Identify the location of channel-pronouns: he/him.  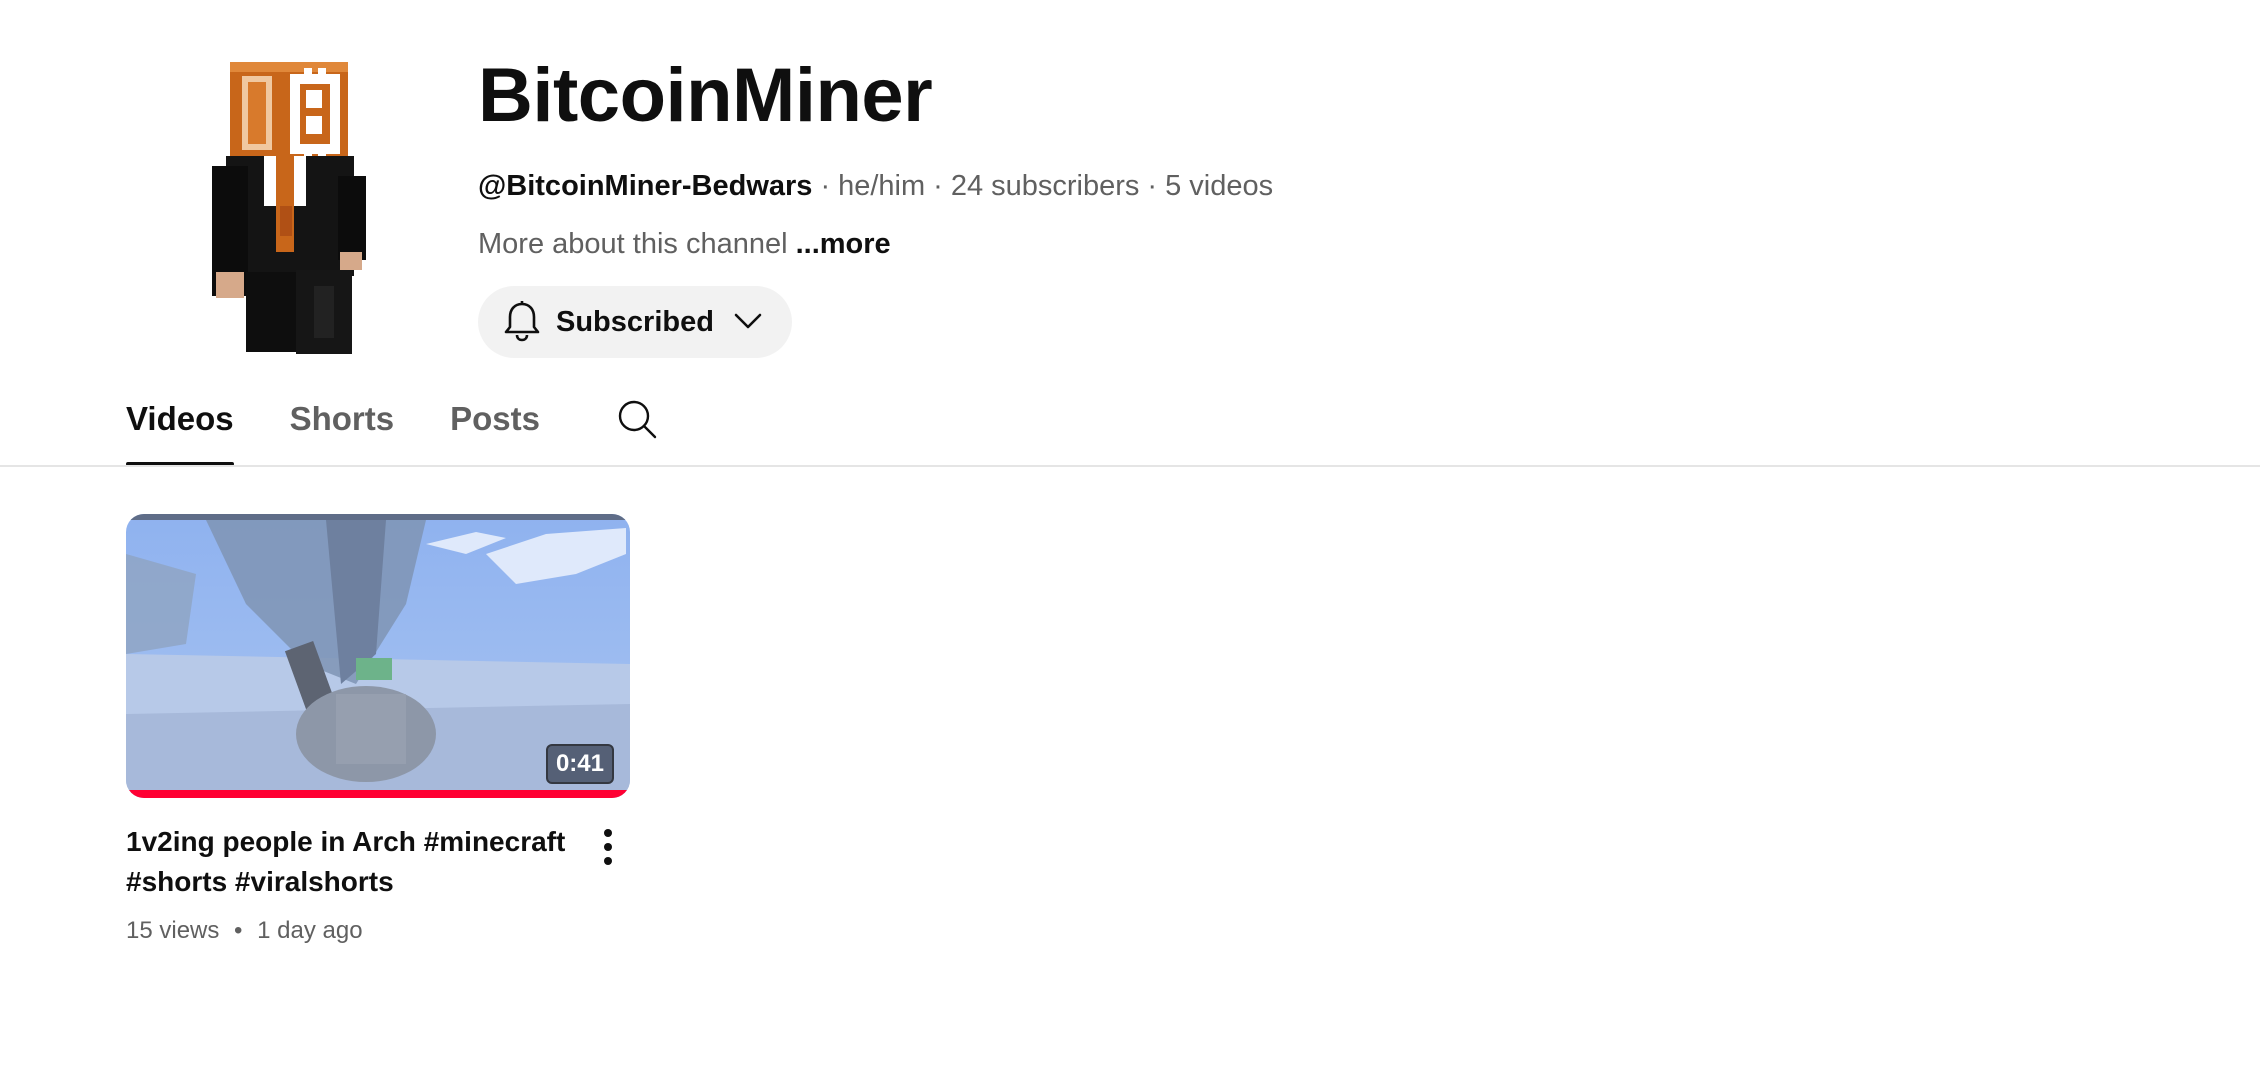
(882, 186).